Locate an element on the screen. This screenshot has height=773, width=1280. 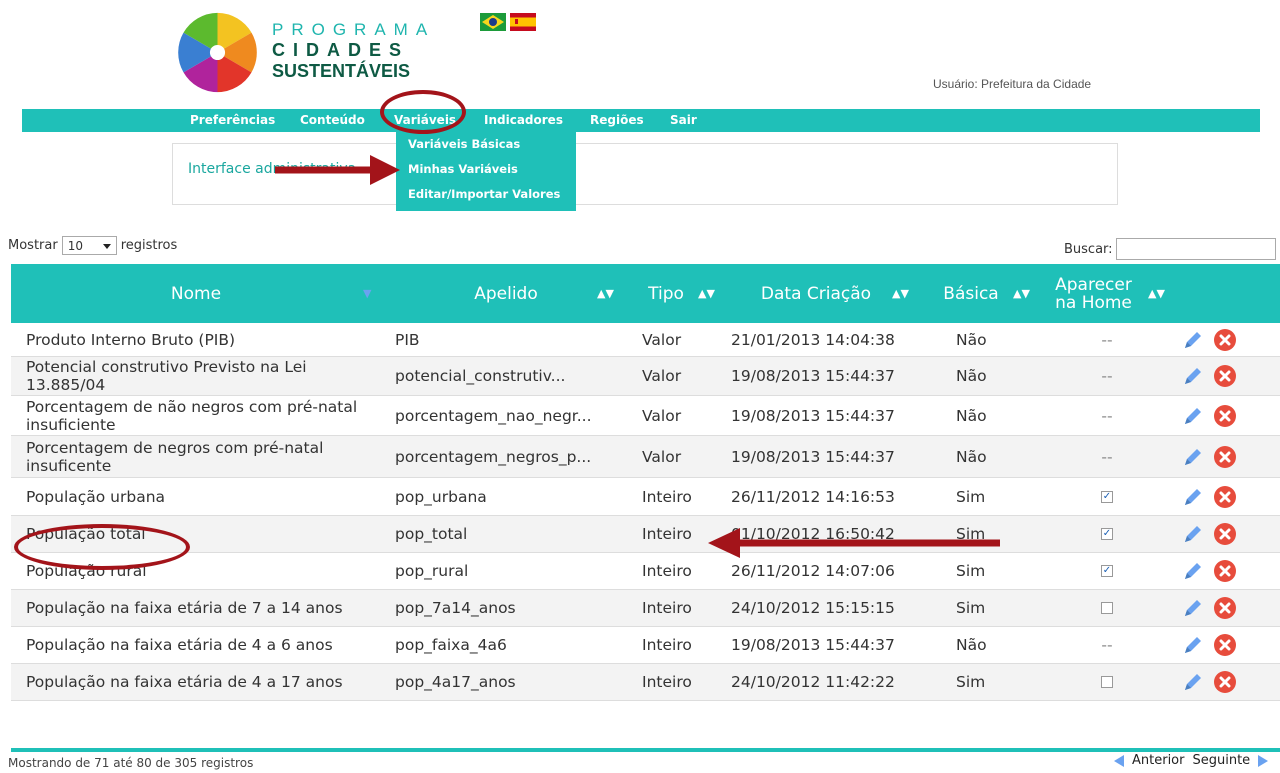
brand-line-3: SUSTENTÁVEIS is located at coordinates (341, 71).